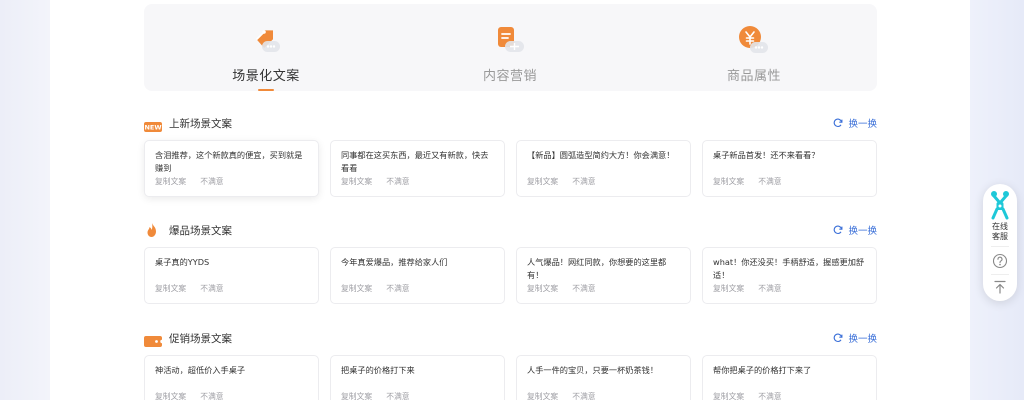 This screenshot has width=1024, height=400. What do you see at coordinates (593, 370) in the screenshot?
I see `card-text: 人手一件的宝贝，只要一杯奶茶钱！` at bounding box center [593, 370].